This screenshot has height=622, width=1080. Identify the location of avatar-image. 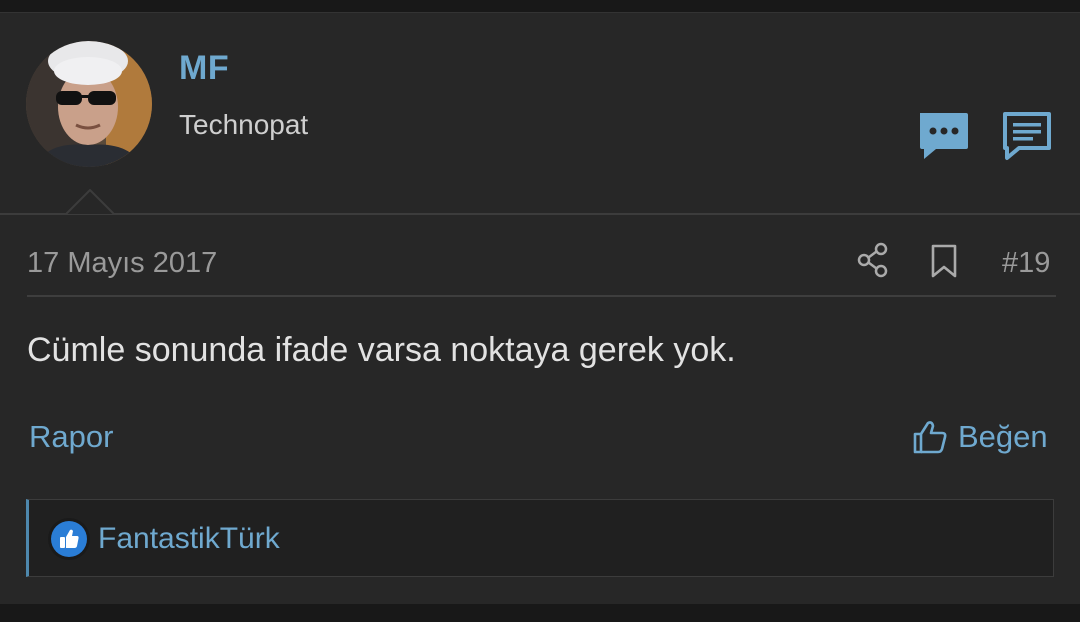
(89, 104).